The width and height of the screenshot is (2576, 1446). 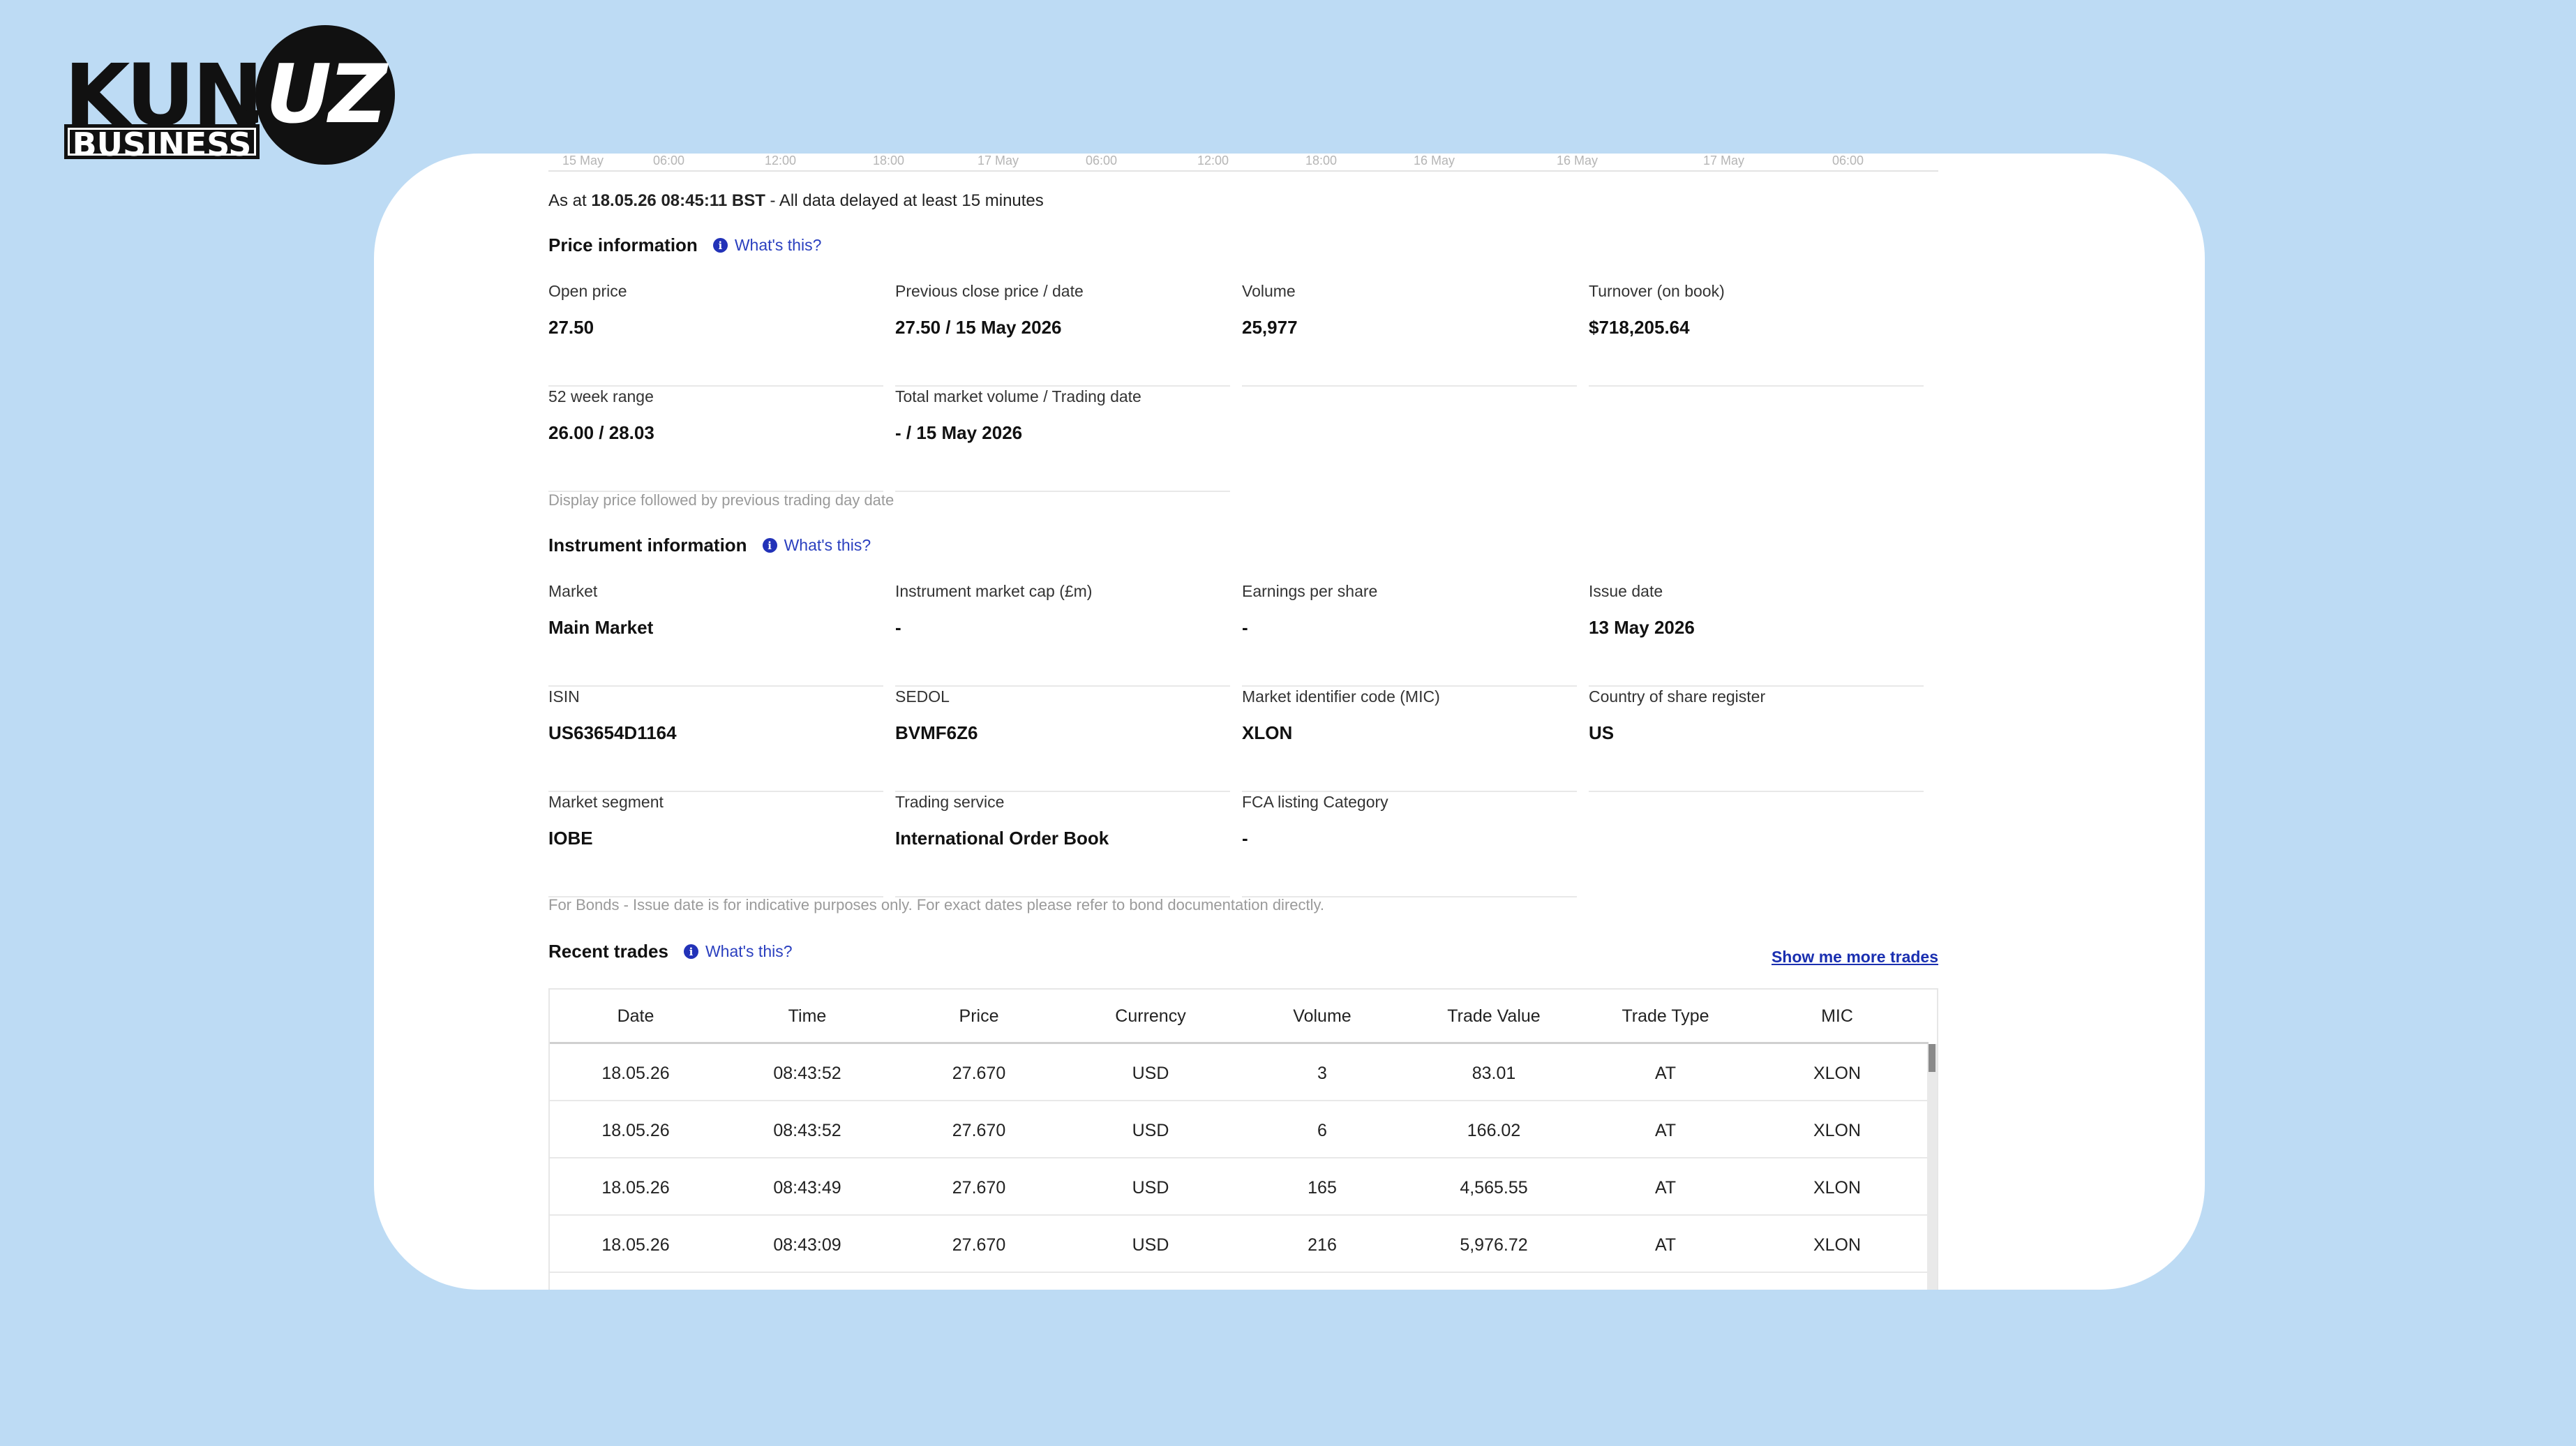 I want to click on kun-uz-business-logo: KUN UZ BUSINESS, so click(x=231, y=95).